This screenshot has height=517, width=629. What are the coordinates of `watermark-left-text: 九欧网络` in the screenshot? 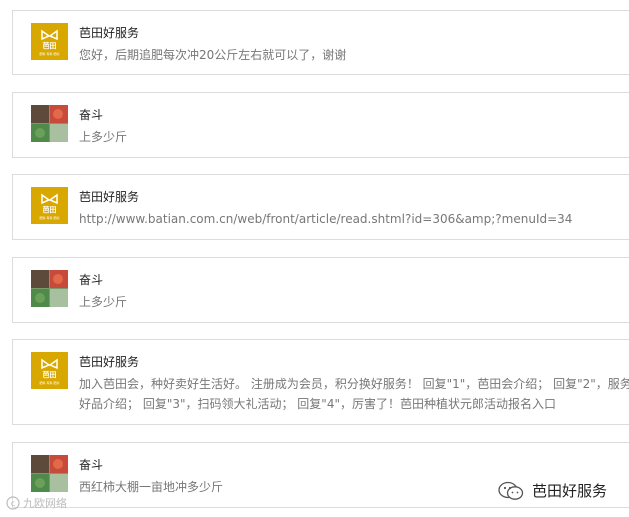 It's located at (45, 503).